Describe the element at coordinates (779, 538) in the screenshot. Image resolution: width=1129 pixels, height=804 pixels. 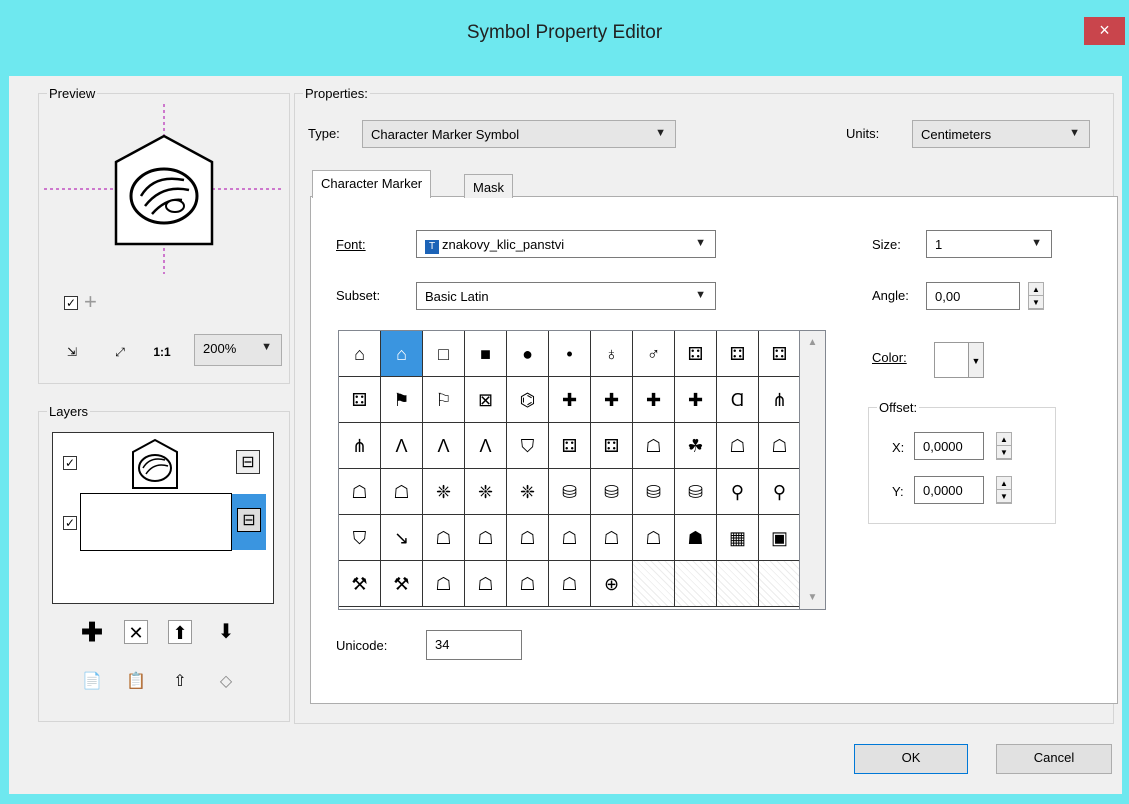
I see `glyph-cell: ▣` at that location.